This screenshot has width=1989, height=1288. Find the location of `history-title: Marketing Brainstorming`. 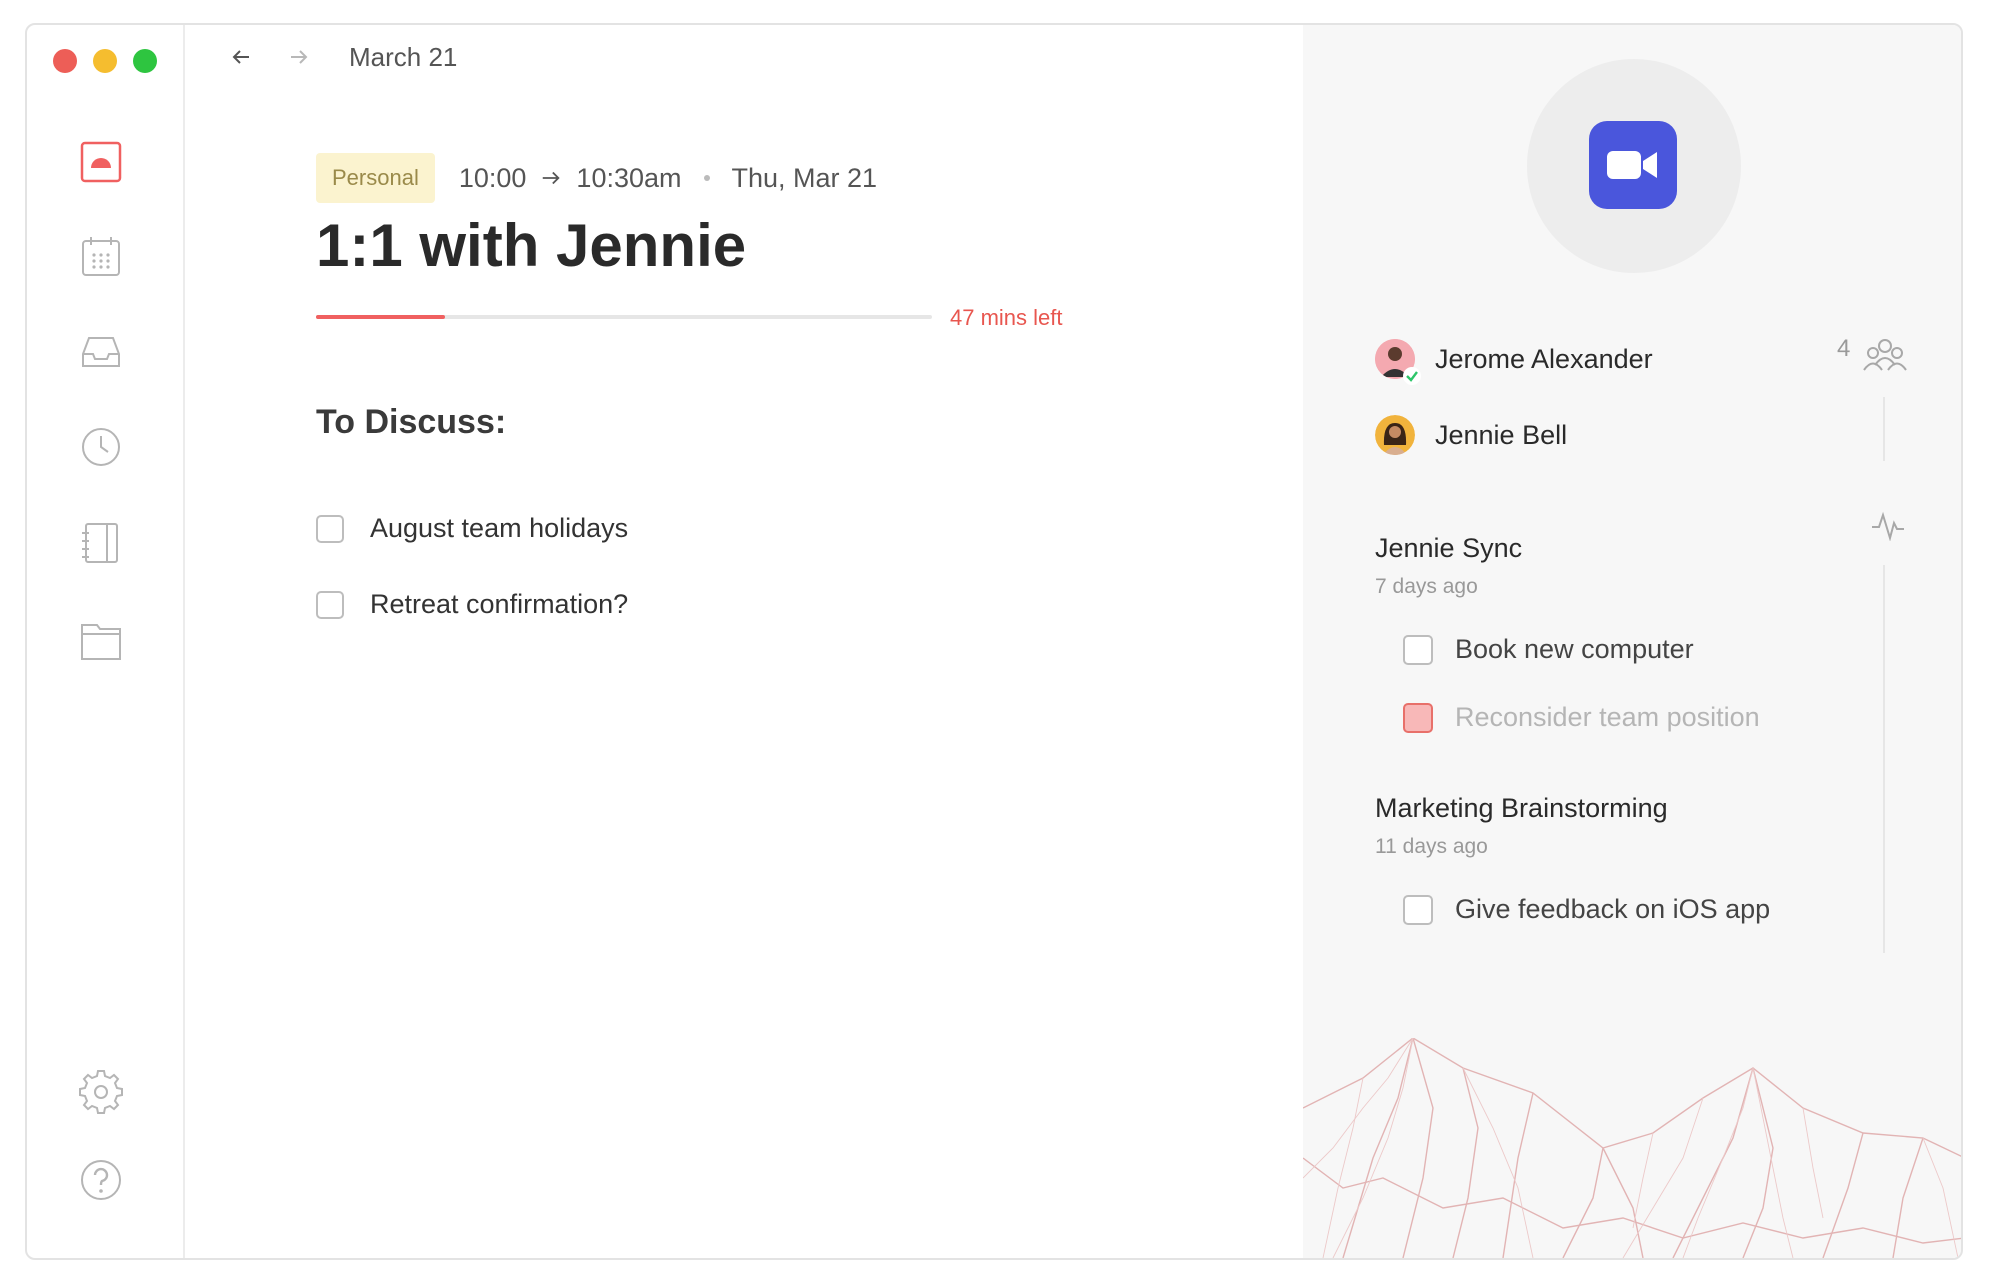

history-title: Marketing Brainstorming is located at coordinates (1521, 808).